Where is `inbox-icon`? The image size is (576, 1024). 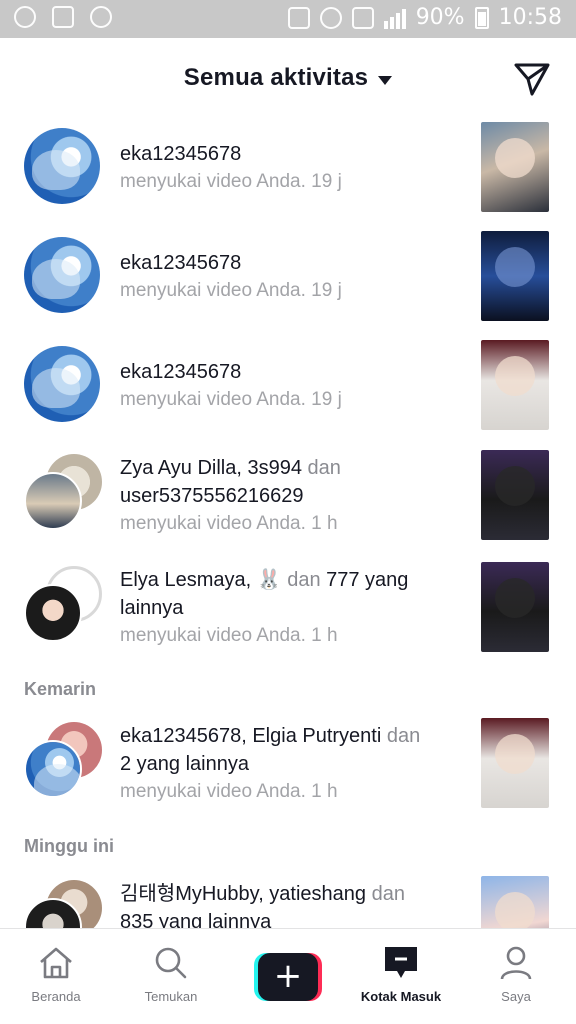
inbox-icon is located at coordinates (401, 962).